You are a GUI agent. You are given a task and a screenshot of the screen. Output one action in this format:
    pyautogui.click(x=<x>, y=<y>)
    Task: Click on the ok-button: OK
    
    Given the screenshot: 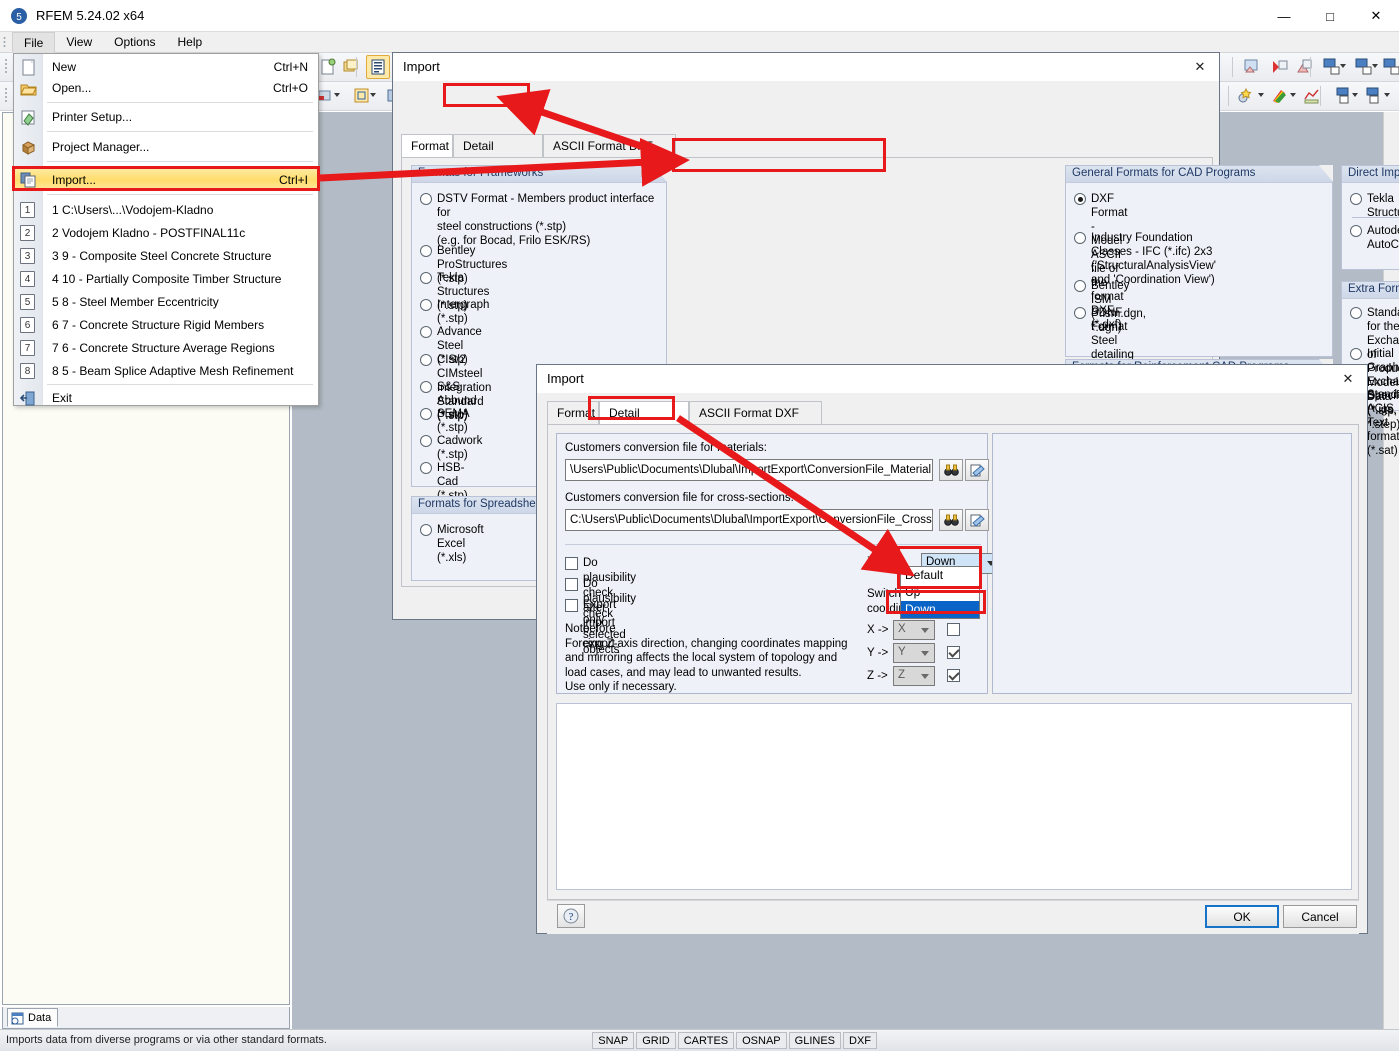 What is the action you would take?
    pyautogui.click(x=1242, y=916)
    